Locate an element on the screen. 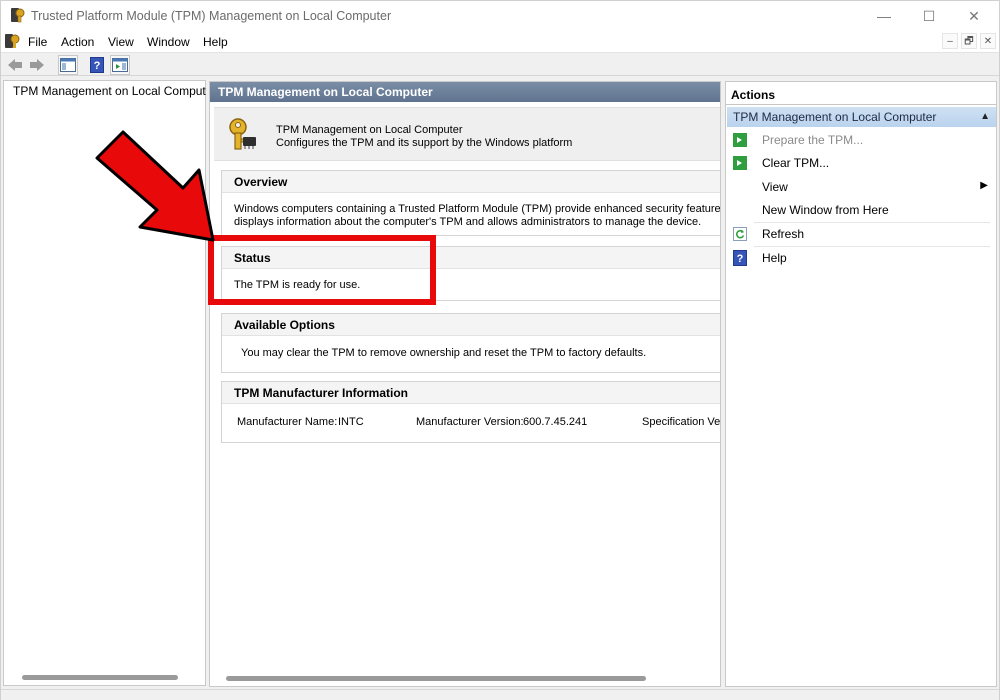 The width and height of the screenshot is (1000, 700). action-label: New Window from Here is located at coordinates (825, 210).